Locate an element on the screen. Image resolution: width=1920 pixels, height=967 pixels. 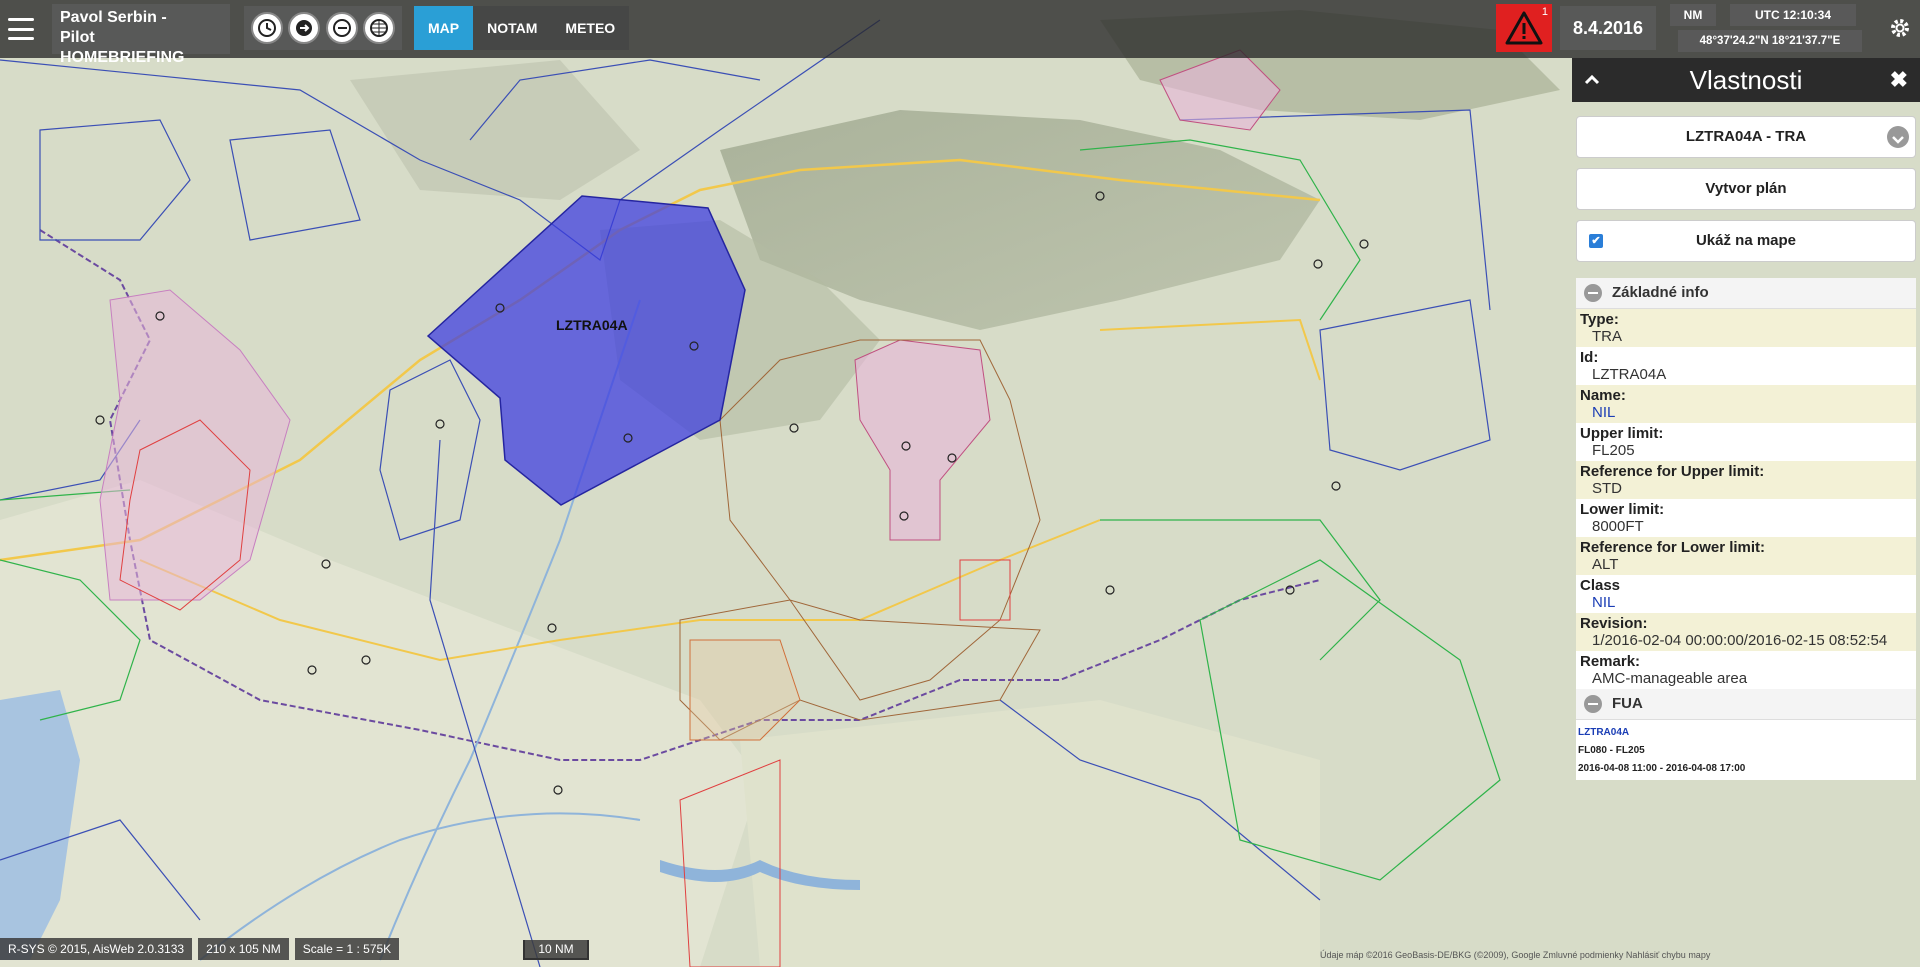
world-icon is located at coordinates (379, 28).